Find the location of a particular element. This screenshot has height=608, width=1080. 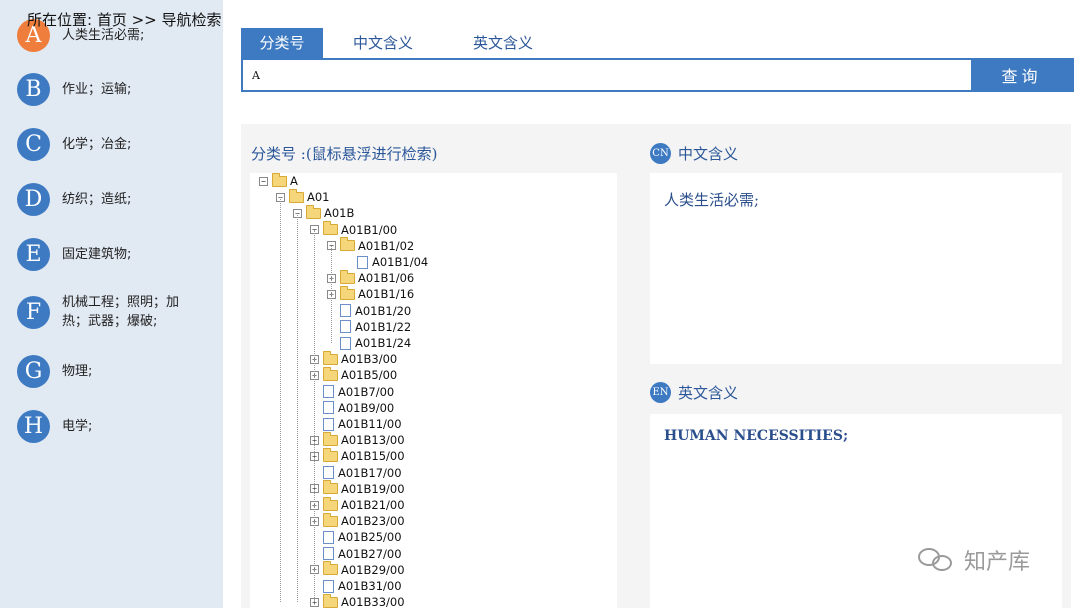

tree-node: + A01B3/00 is located at coordinates (354, 358).